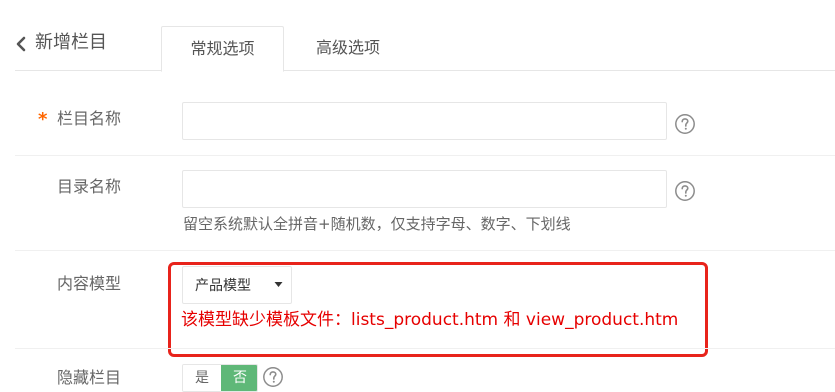  I want to click on column-name-label: 栏目名称, so click(89, 118).